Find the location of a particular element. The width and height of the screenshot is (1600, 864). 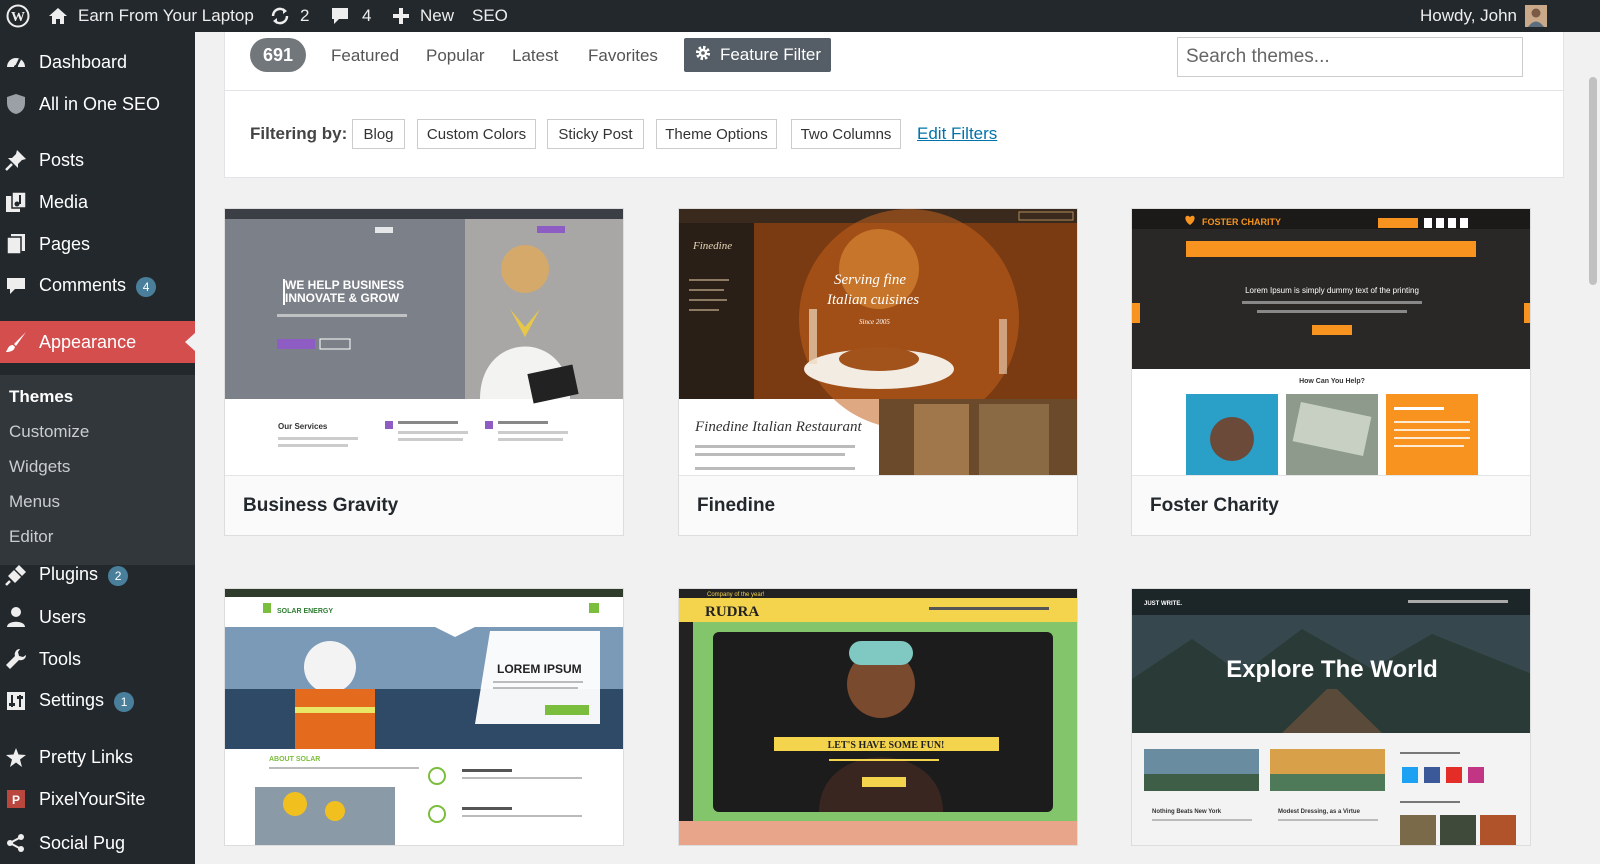

pages-icon is located at coordinates (16, 244).